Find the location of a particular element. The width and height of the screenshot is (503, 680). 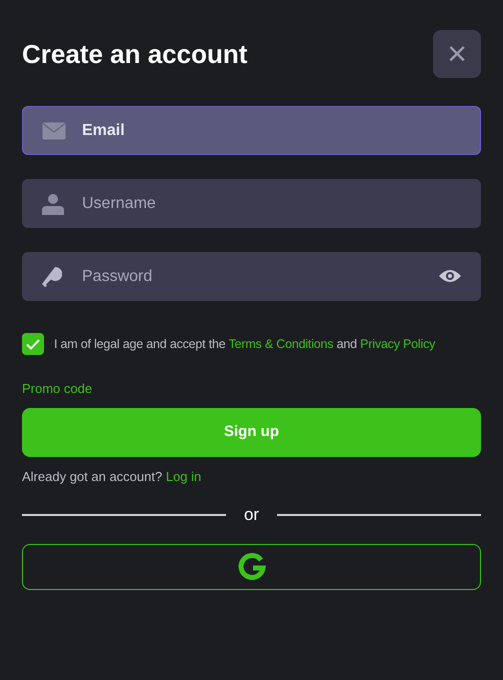

social-login-button is located at coordinates (251, 567).